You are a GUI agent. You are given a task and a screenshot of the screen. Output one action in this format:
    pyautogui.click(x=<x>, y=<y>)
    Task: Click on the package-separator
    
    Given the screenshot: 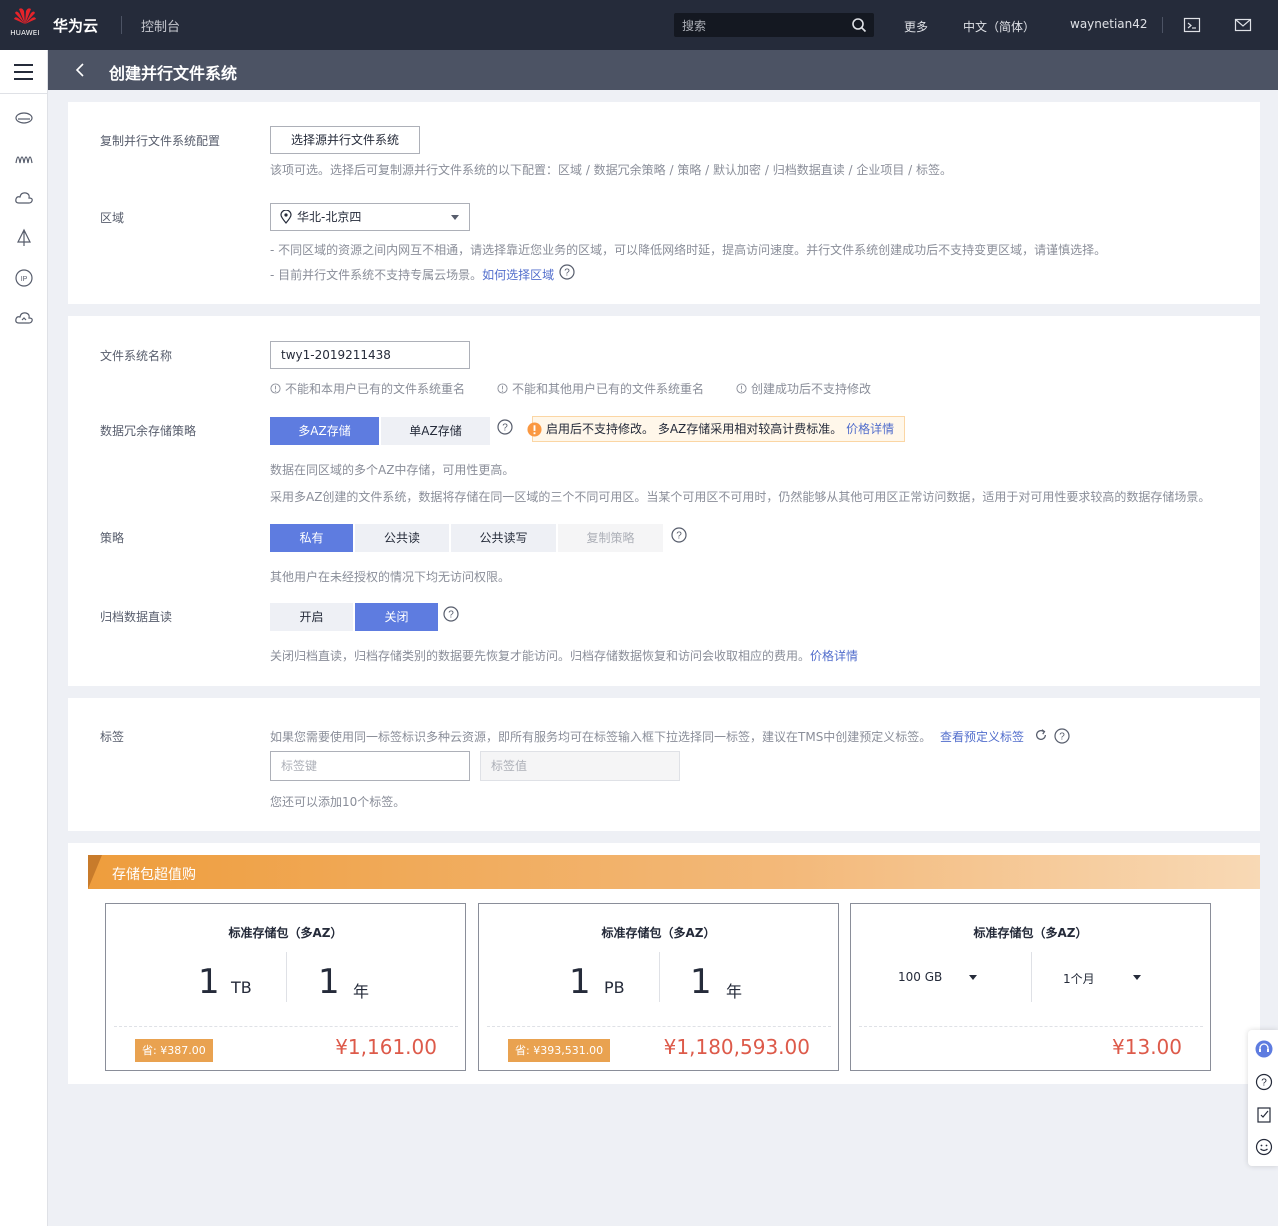 What is the action you would take?
    pyautogui.click(x=659, y=1026)
    